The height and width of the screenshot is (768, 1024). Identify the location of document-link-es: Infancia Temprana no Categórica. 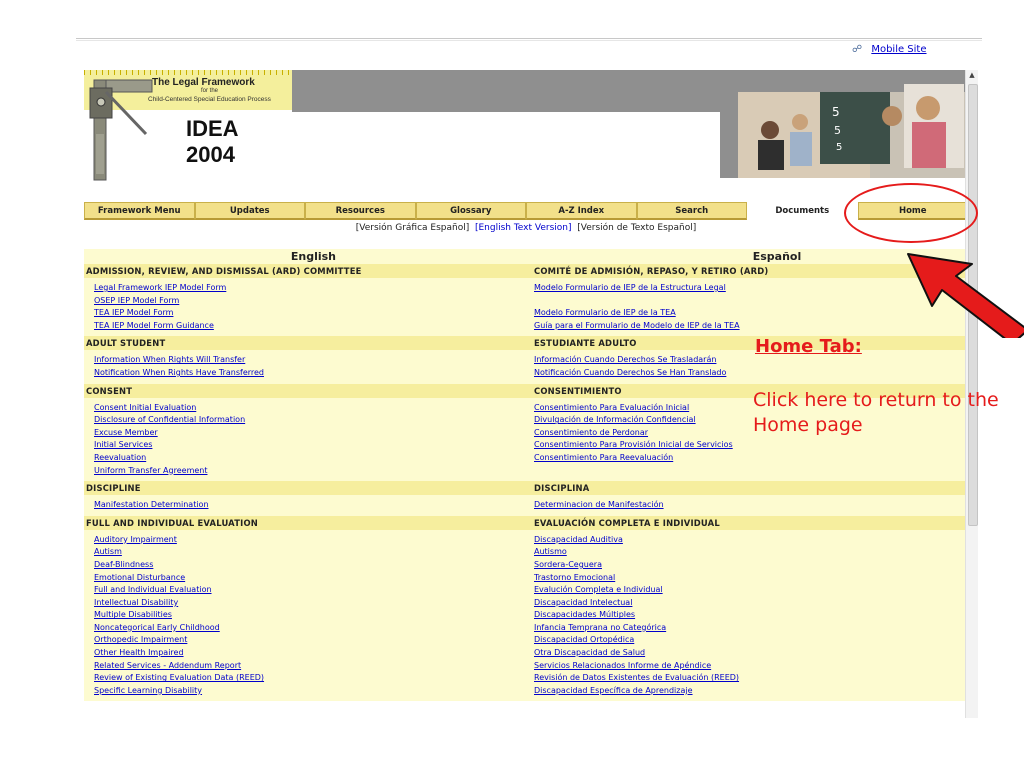
(600, 627).